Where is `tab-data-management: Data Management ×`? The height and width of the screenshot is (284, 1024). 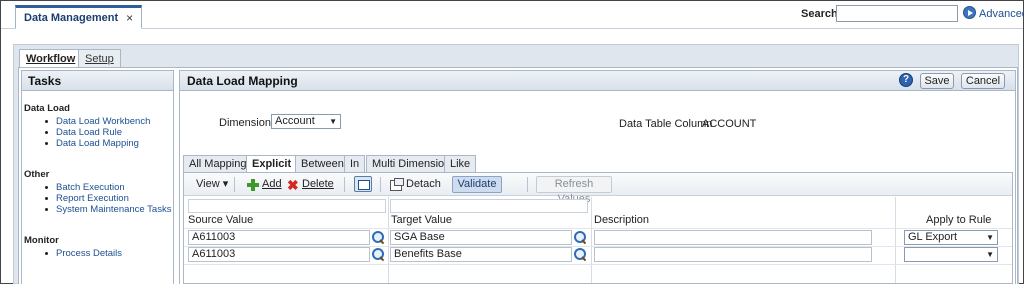
tab-data-management: Data Management × is located at coordinates (79, 17).